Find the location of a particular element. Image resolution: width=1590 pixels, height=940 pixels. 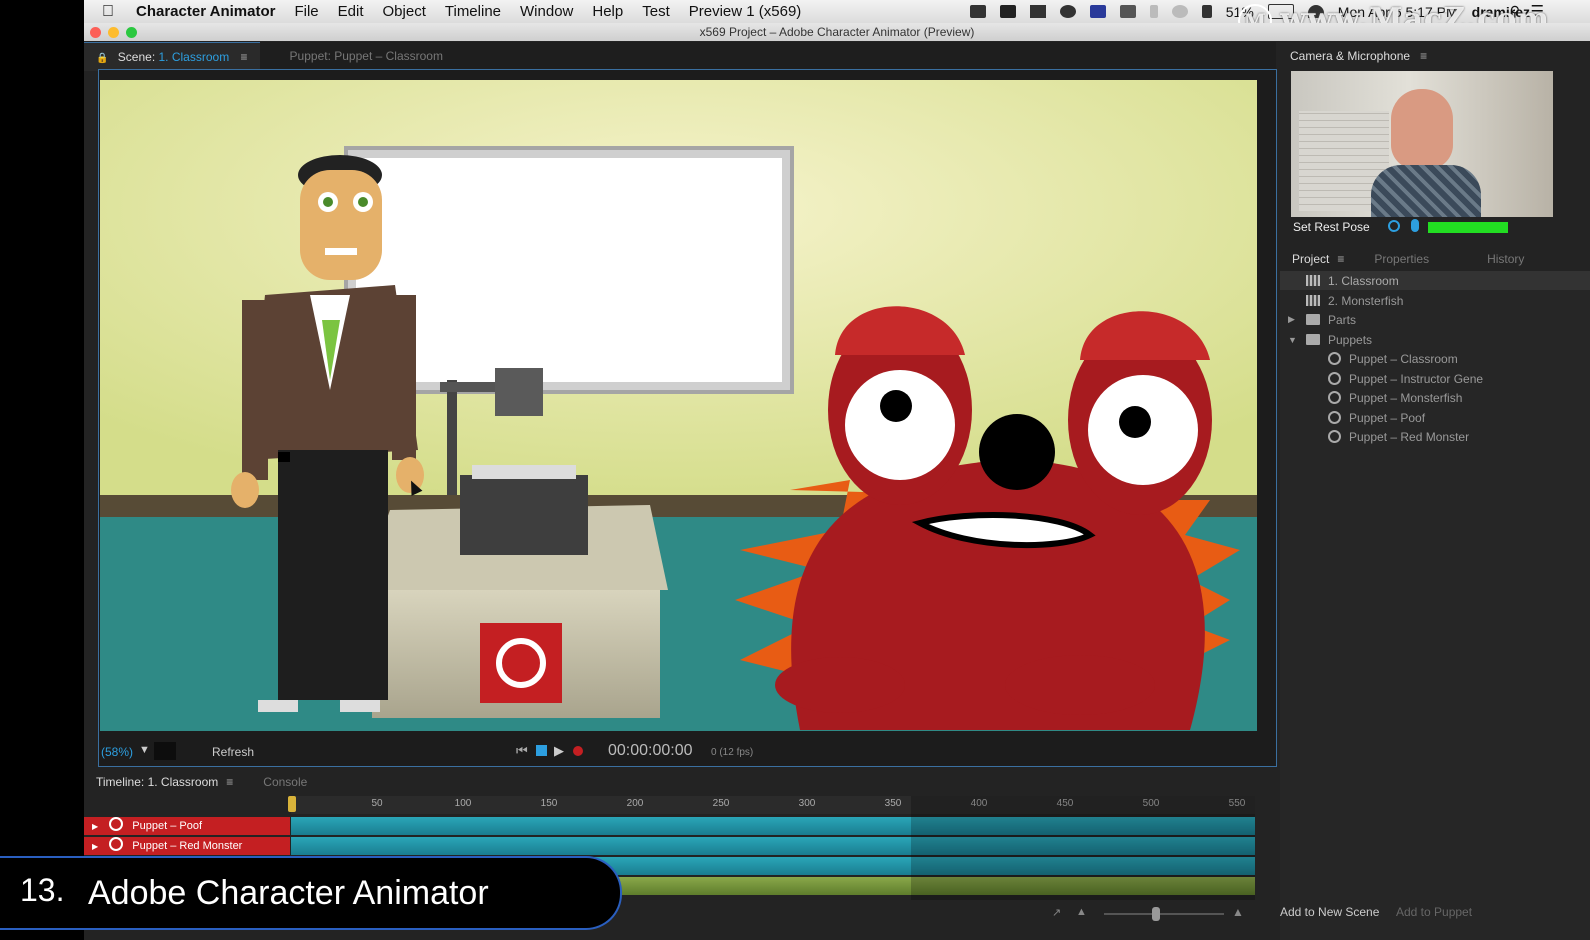

dropbox-icon is located at coordinates (1007, 11).